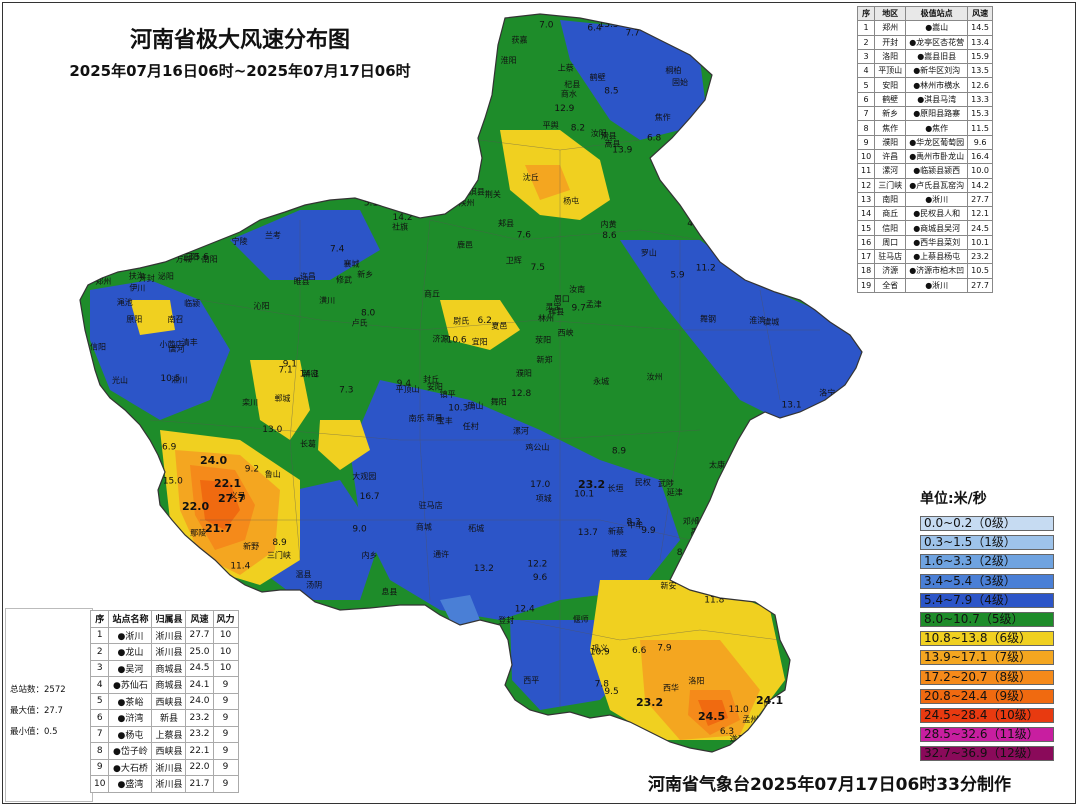 The width and height of the screenshot is (1080, 808). Describe the element at coordinates (987, 657) in the screenshot. I see `legend-item: 13.9~17.1（7级）` at that location.